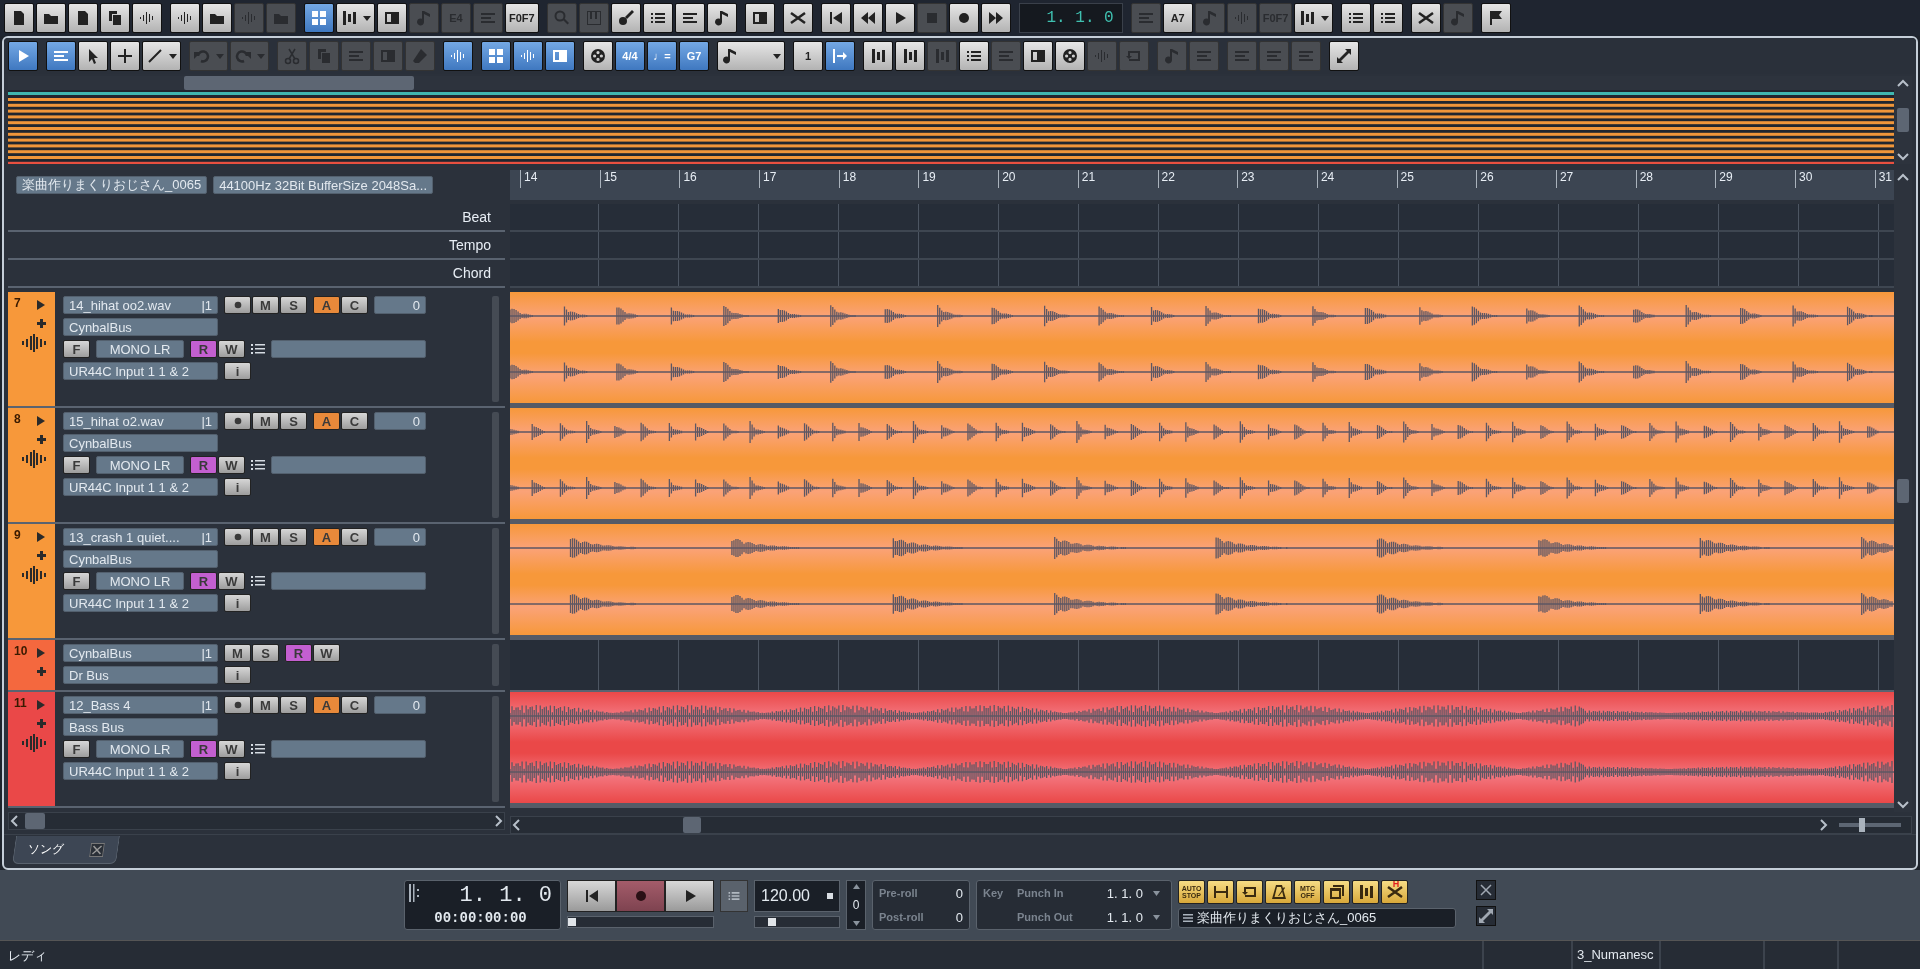  I want to click on bus-field: Dr Bus, so click(140, 675).